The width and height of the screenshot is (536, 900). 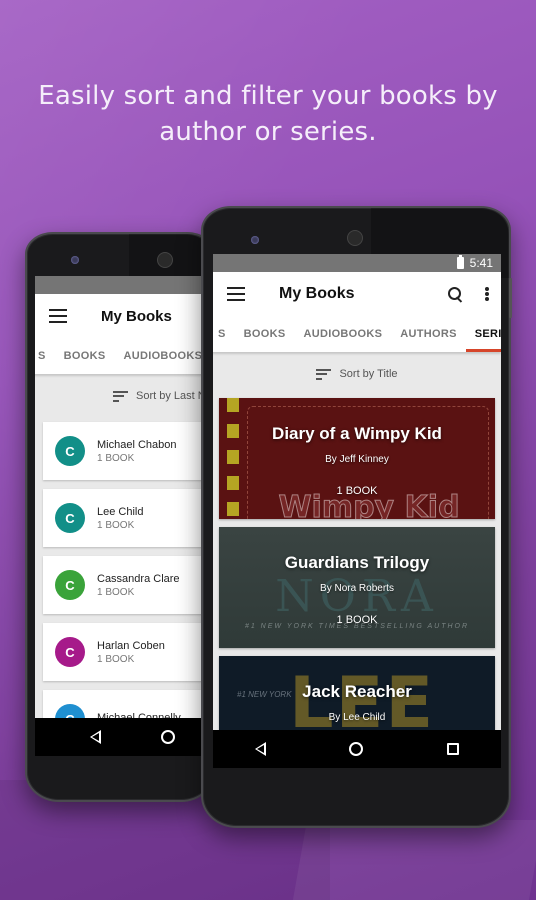 What do you see at coordinates (171, 396) in the screenshot?
I see `sort-label: Sort by Last N` at bounding box center [171, 396].